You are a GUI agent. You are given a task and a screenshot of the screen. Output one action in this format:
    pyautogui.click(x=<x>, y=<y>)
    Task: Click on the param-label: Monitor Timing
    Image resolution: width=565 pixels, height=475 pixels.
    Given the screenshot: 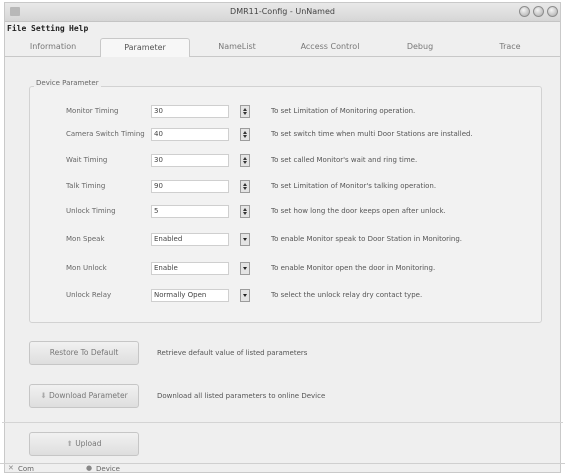 What is the action you would take?
    pyautogui.click(x=92, y=111)
    